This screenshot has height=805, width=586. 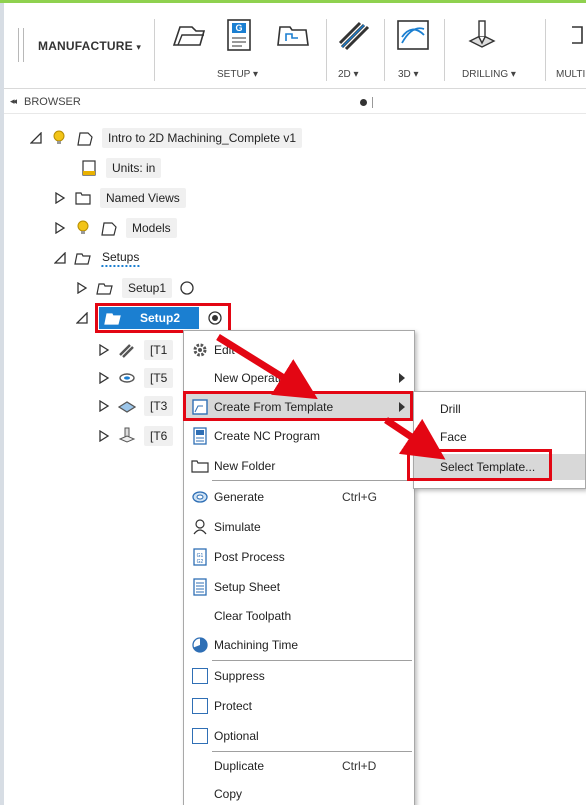 What do you see at coordinates (299, 676) in the screenshot?
I see `menu-item-suppress: Suppress` at bounding box center [299, 676].